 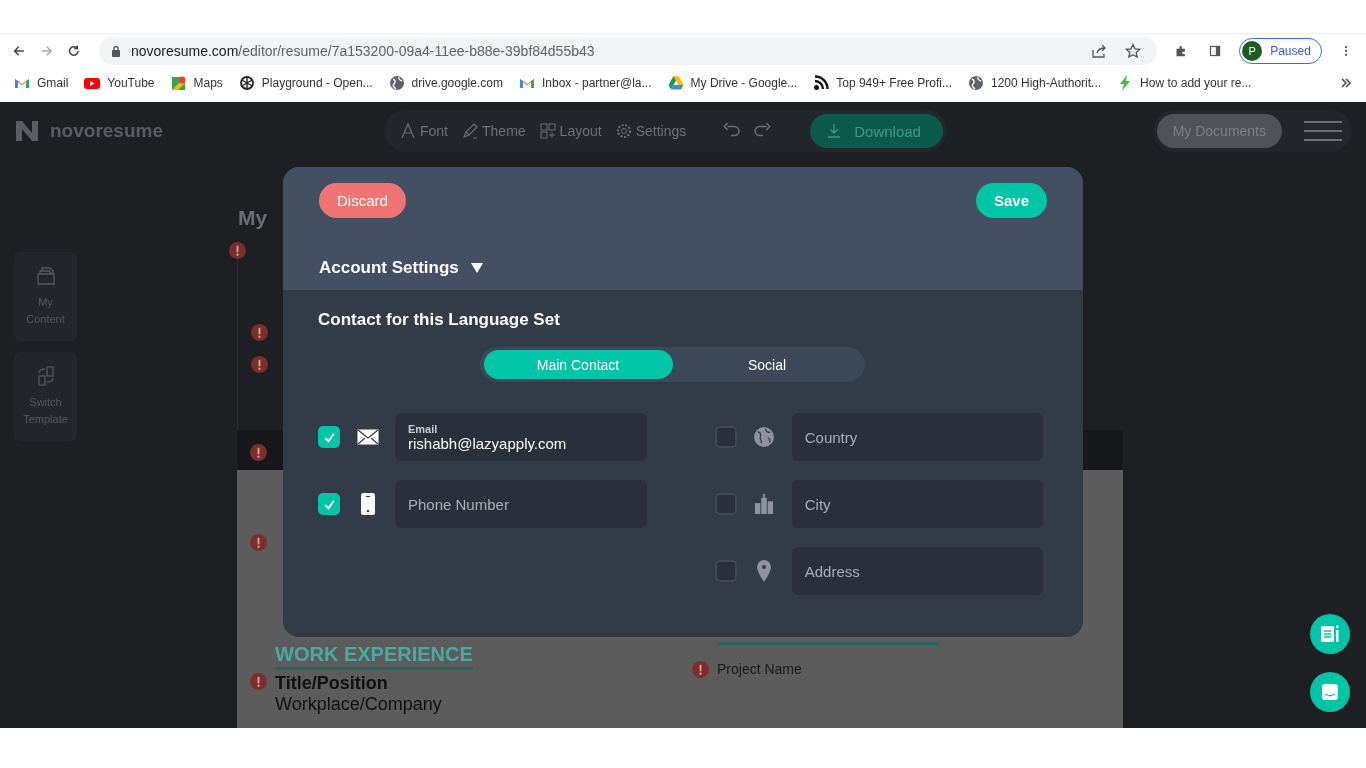 I want to click on bookmark: drive.google.com, so click(x=445, y=83).